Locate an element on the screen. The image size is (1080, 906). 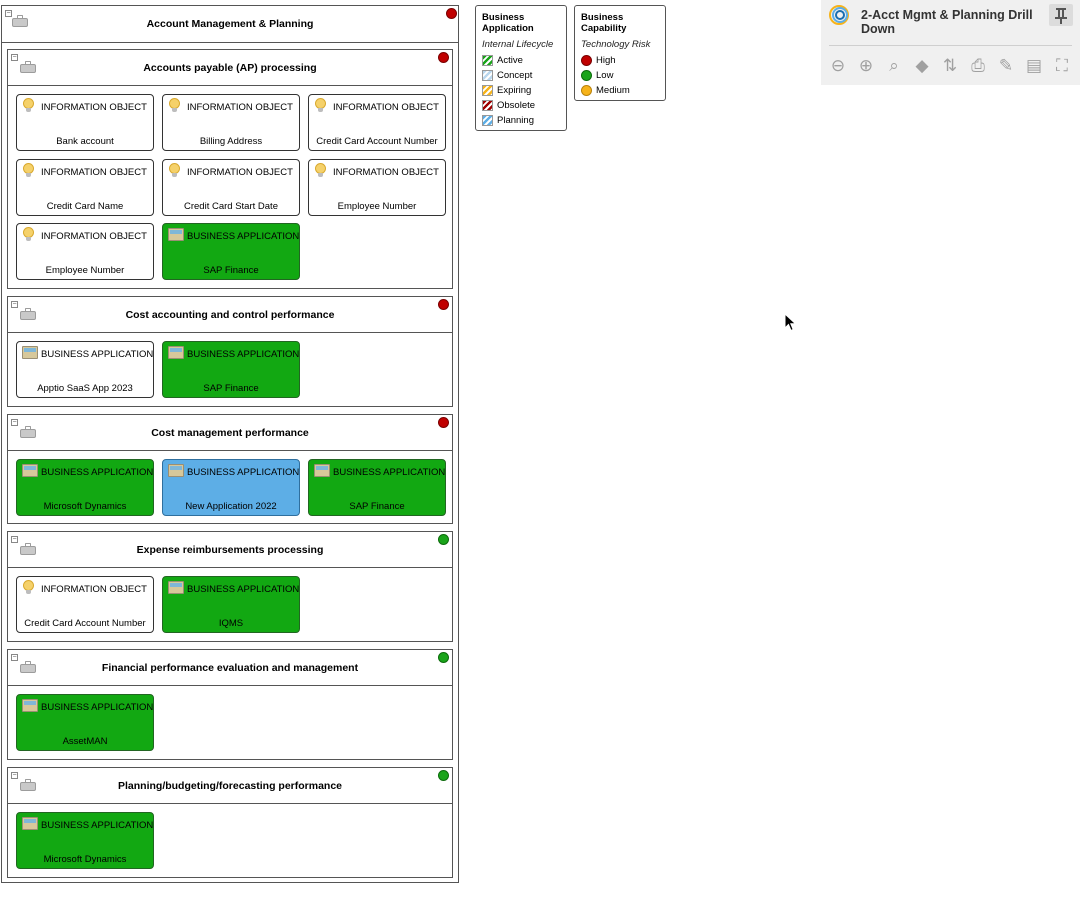
information-object-card: INFORMATION OBJECT Bank account is located at coordinates (85, 122).